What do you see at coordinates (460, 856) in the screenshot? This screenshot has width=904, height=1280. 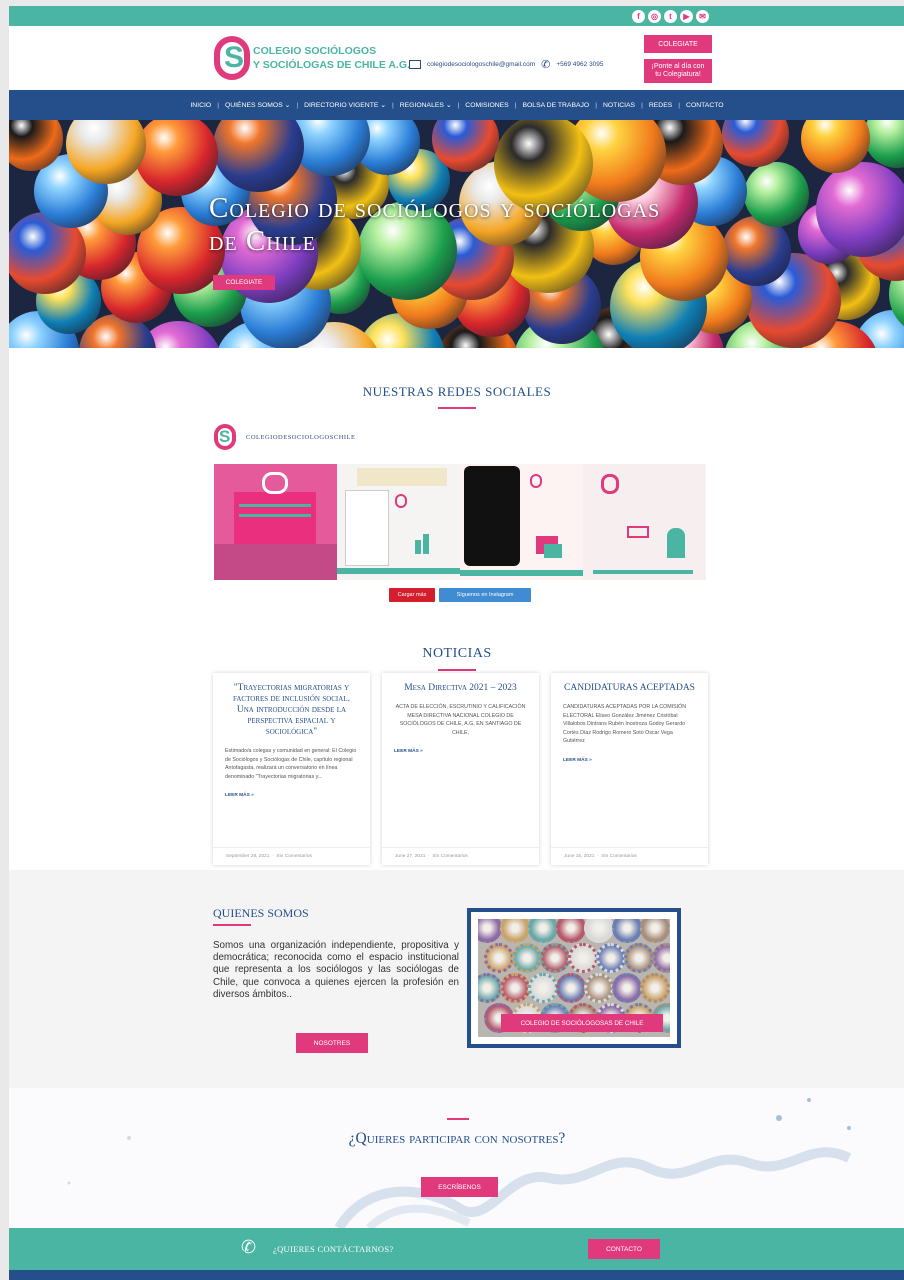 I see `news-card-meta: June 27, 2021 · Sin Comentarios` at bounding box center [460, 856].